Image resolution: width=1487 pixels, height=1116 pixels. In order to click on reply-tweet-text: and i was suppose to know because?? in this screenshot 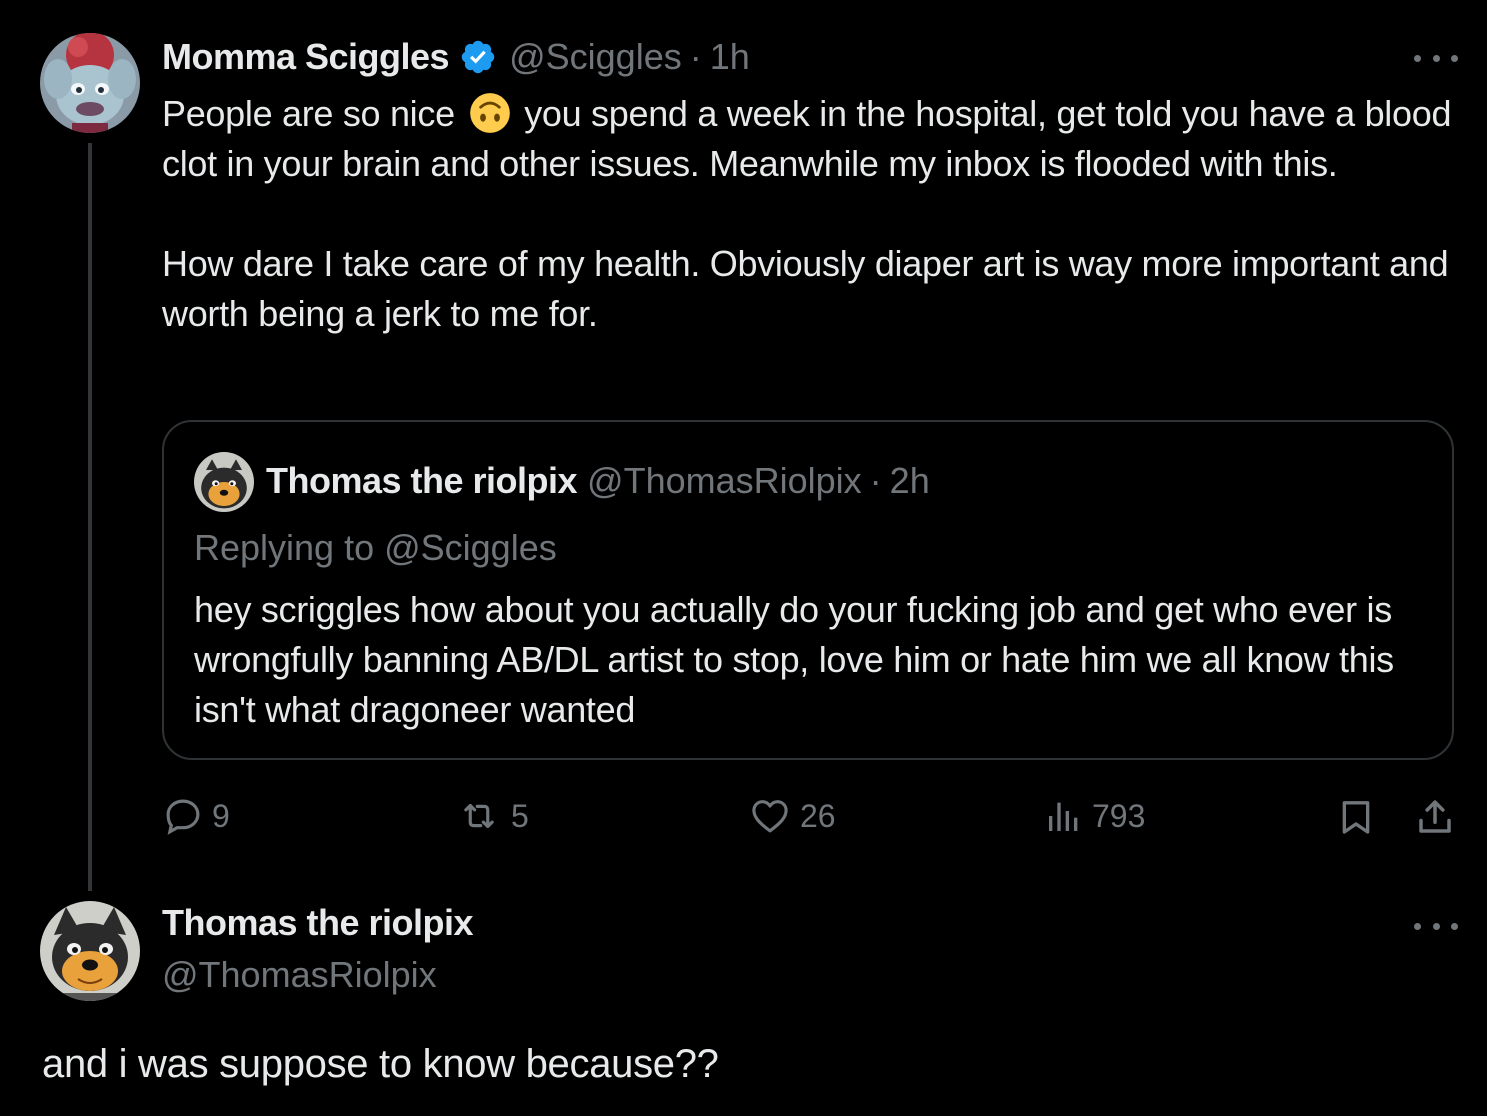, I will do `click(380, 1064)`.